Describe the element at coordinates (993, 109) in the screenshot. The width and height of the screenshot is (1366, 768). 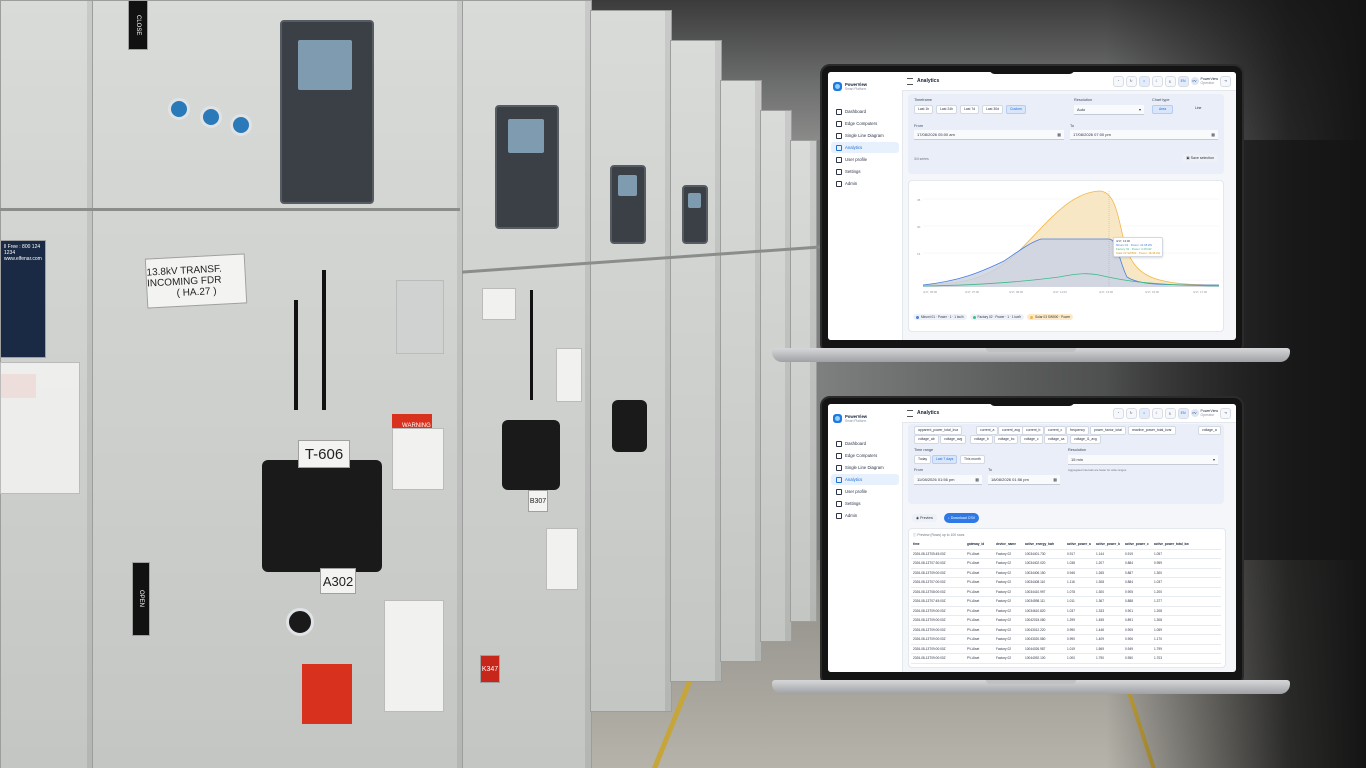
I see `timeframe-option: Last 30d` at that location.